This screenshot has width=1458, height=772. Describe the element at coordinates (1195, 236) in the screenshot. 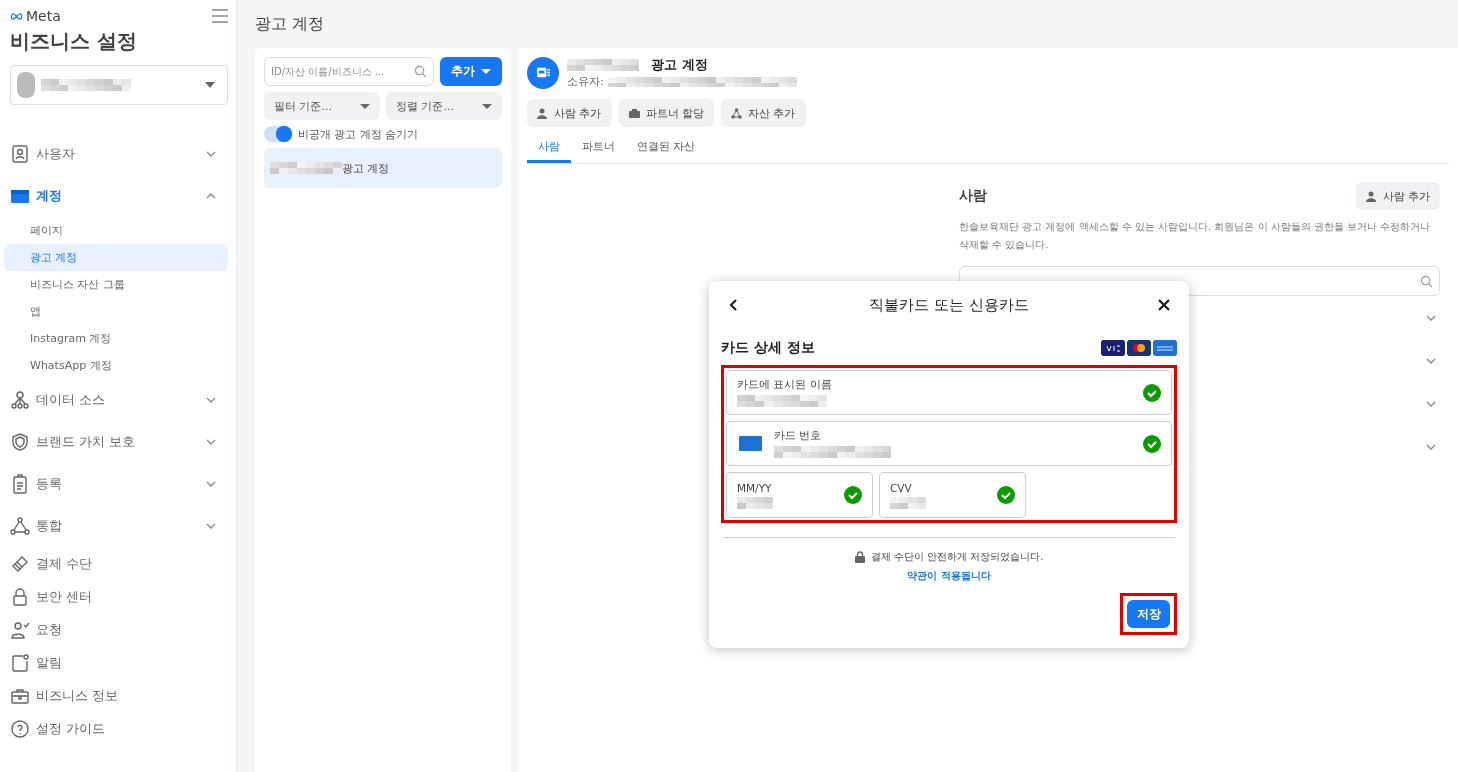

I see `section-description: 한솔보육재단 광고 계정에 액세스할 수 있는 사람입니다. 회원님은 이 사람들의 권한을 보거나 수정하거나 삭제할 수 있습니다.` at that location.